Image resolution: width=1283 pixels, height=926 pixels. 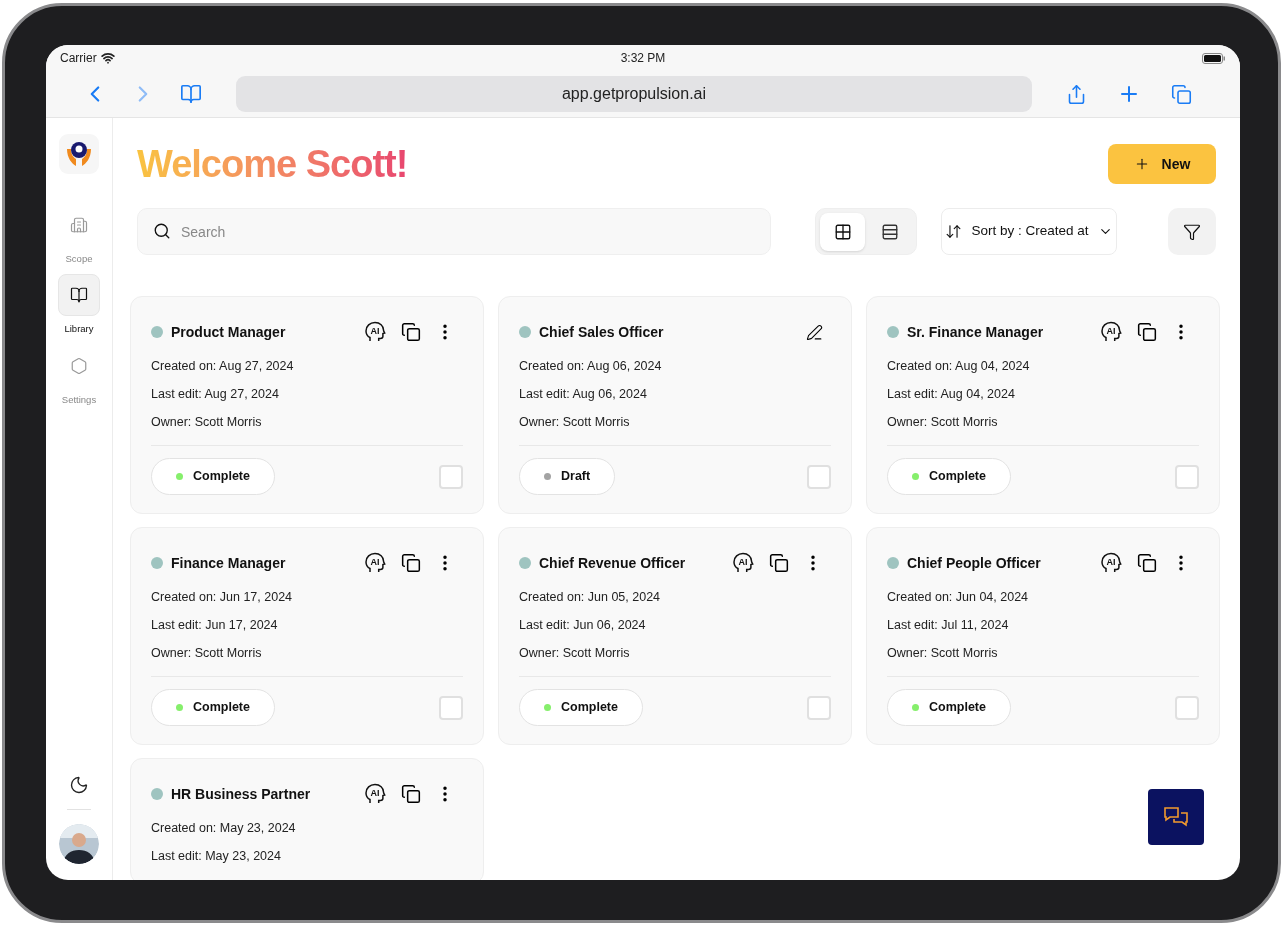 I want to click on card-title: Chief People Officer, so click(x=974, y=563).